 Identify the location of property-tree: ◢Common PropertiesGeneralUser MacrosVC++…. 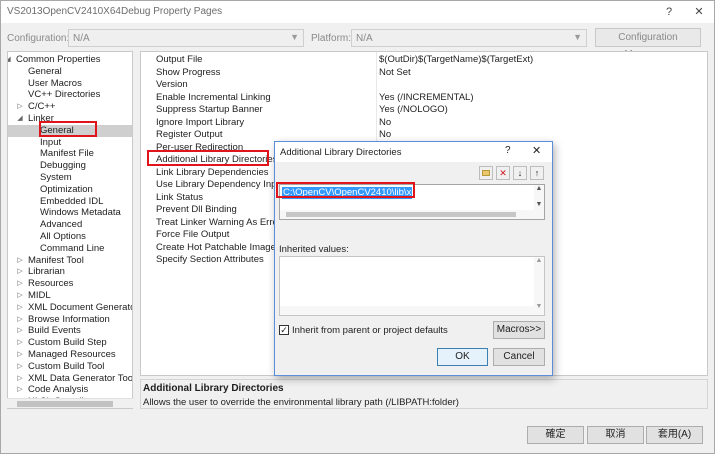
(70, 230).